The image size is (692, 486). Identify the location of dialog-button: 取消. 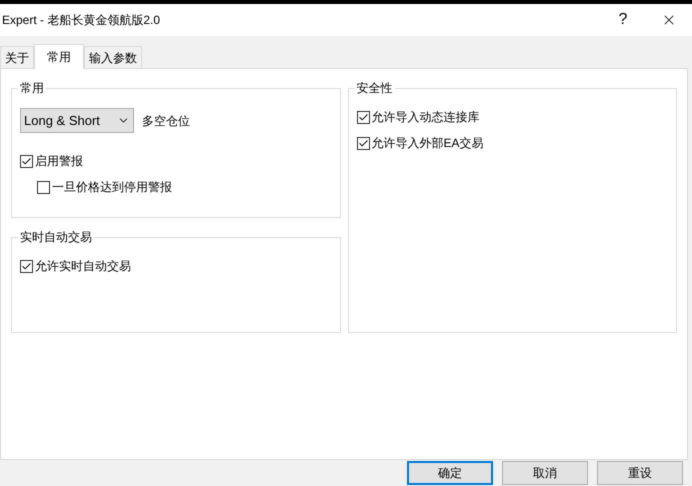
(545, 473).